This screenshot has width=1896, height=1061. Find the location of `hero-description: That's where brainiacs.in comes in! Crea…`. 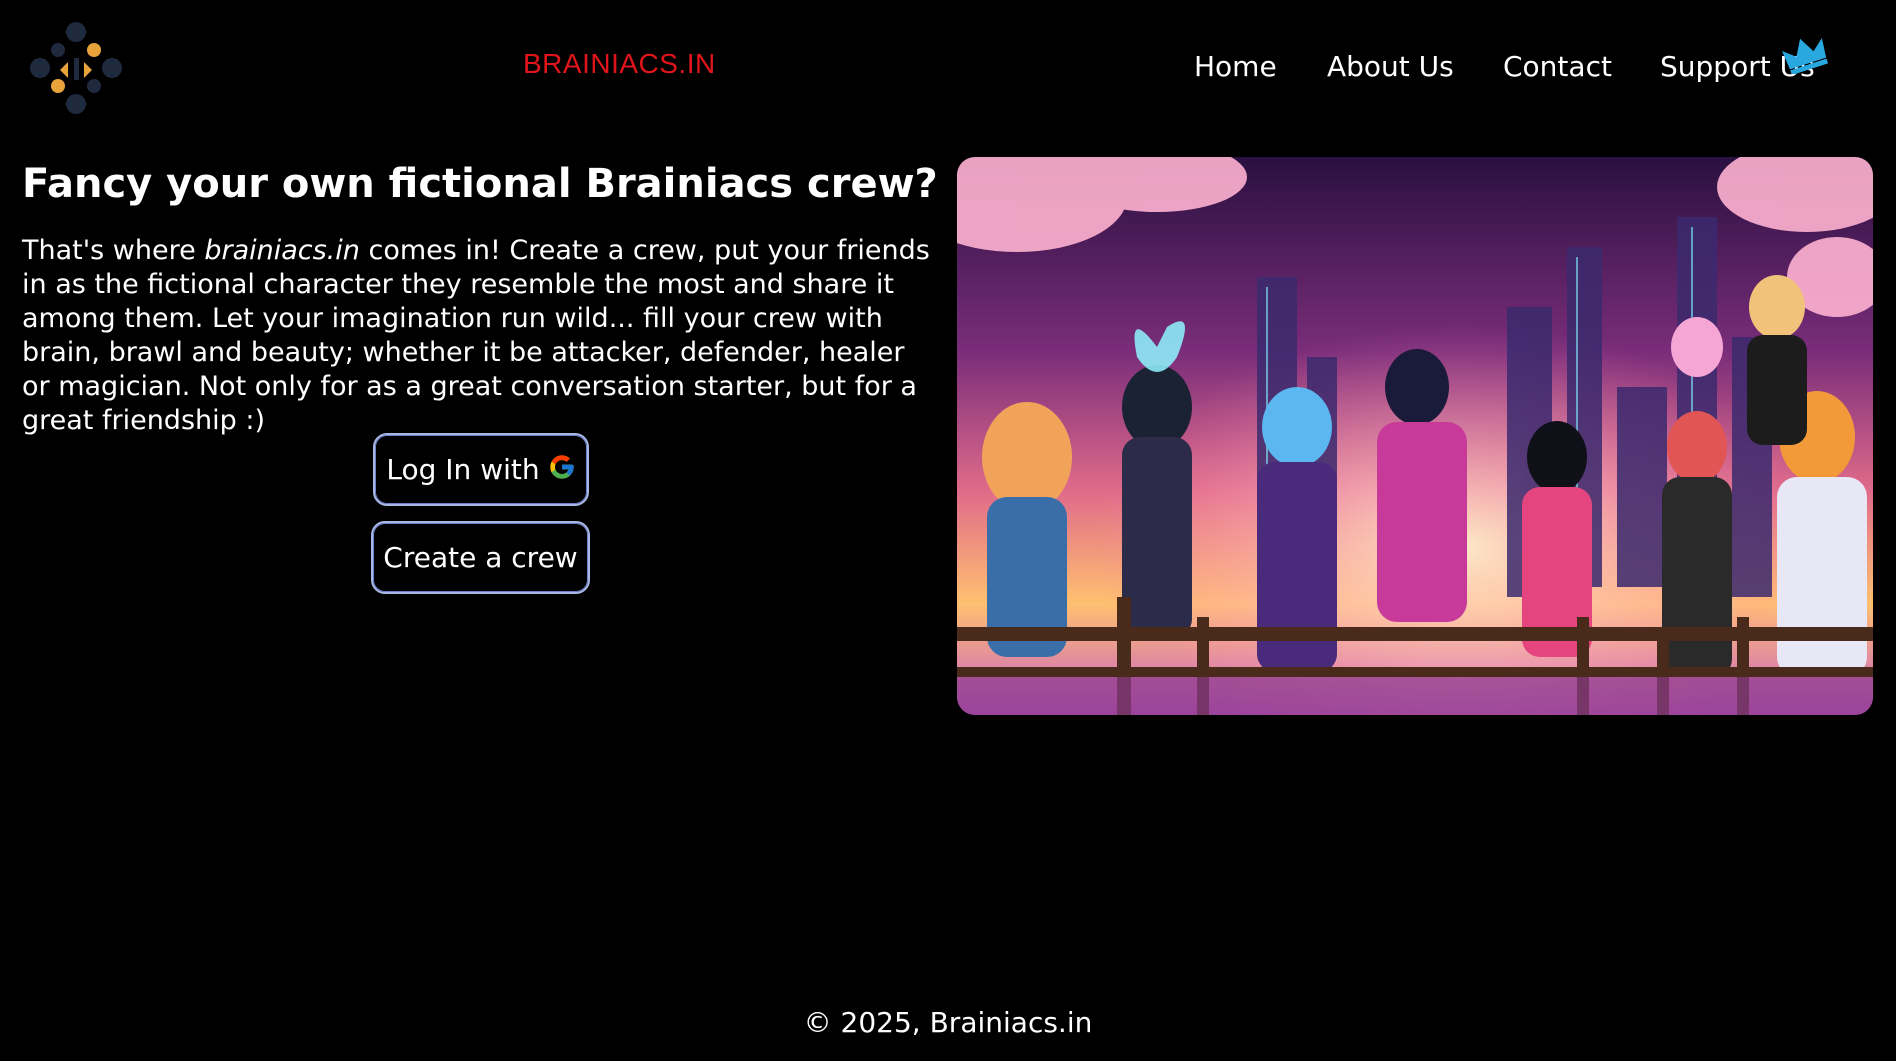

hero-description: That's where brainiacs.in comes in! Crea… is located at coordinates (477, 336).